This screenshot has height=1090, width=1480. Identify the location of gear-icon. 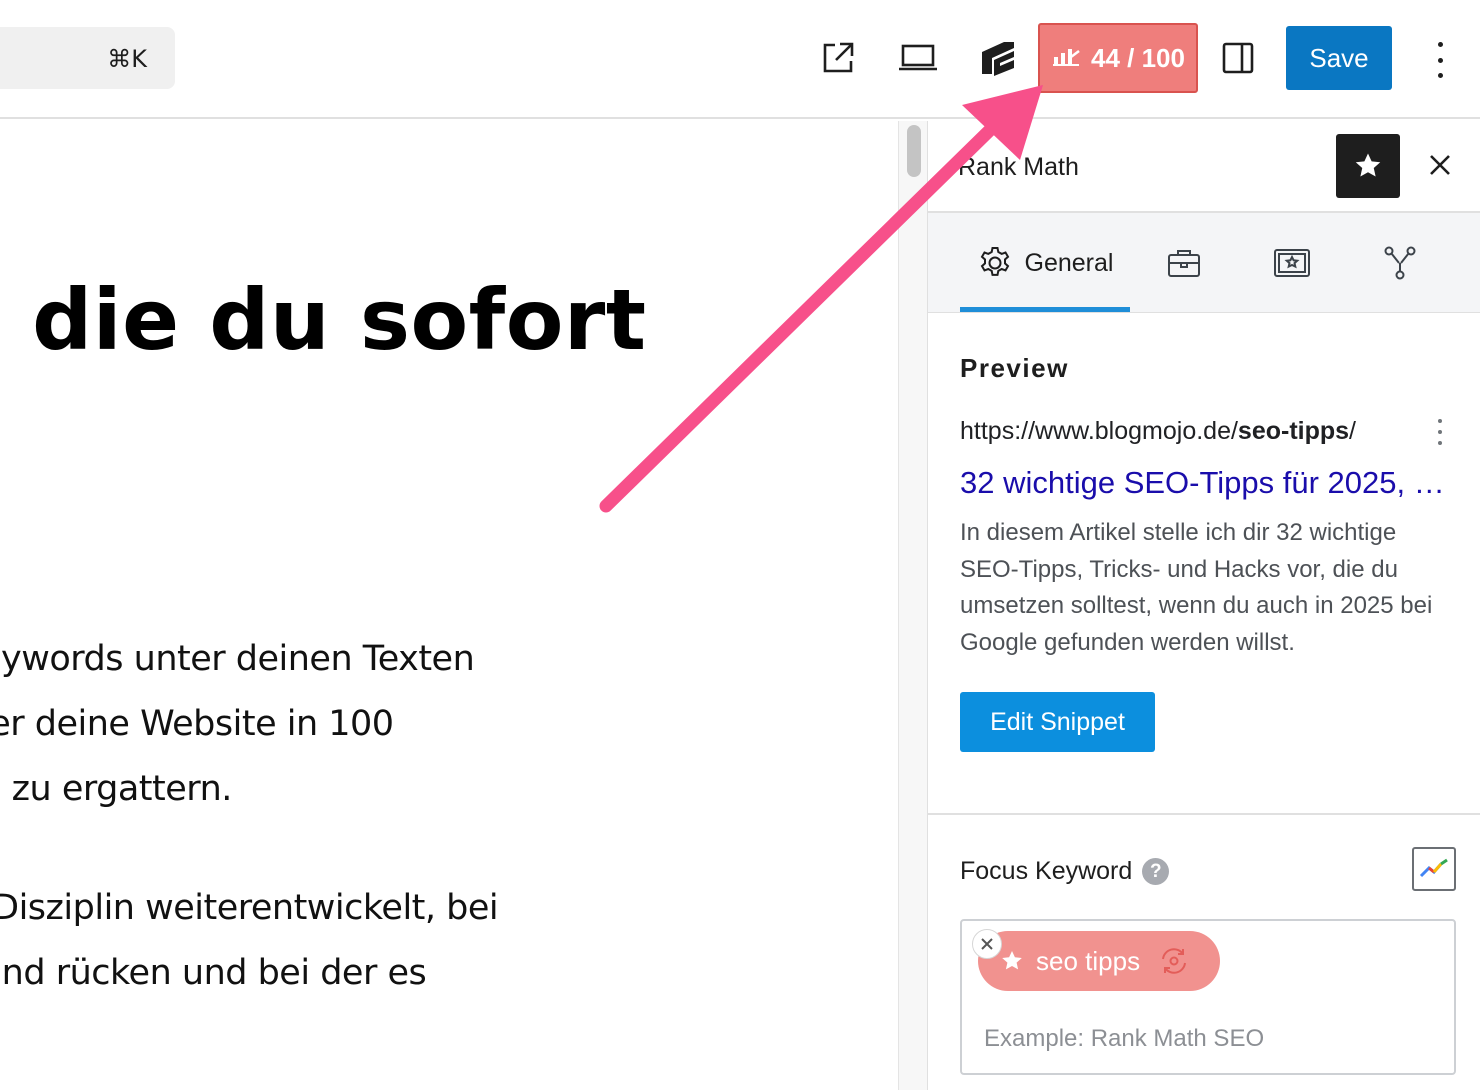
(994, 261).